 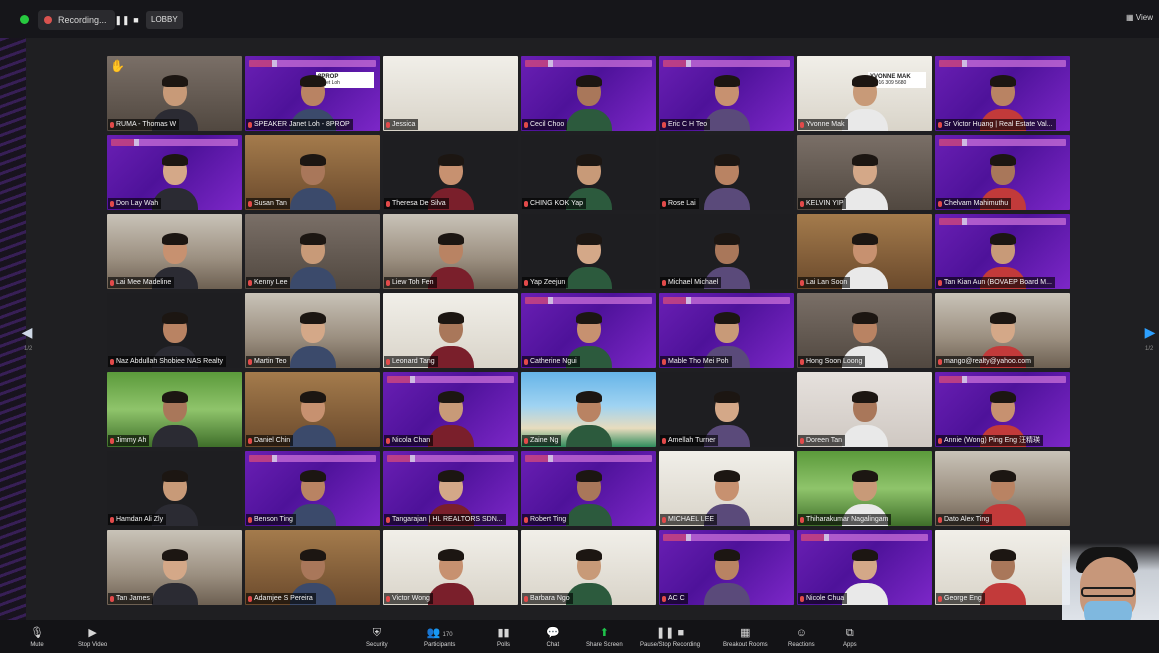 I want to click on participant-tile: YVONNE MAK +6016 309 5680 Yvonne Mak, so click(x=864, y=93).